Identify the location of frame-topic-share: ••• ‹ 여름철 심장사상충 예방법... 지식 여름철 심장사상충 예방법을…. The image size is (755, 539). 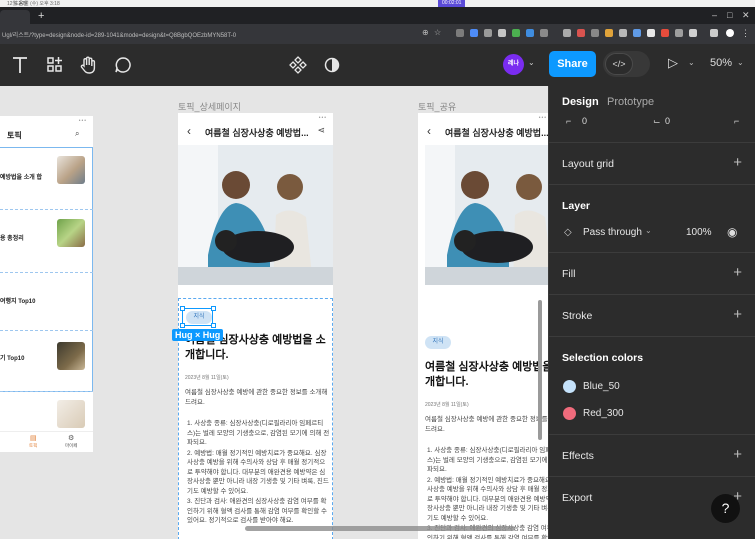
(483, 326).